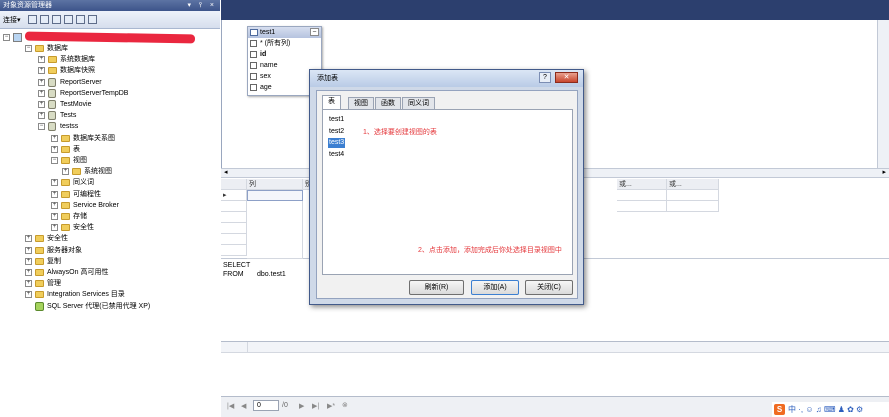 The image size is (889, 417). Describe the element at coordinates (825, 409) in the screenshot. I see `ime-status: 中 ·, ☺ ♫ ⌨ ♟ ✿ ⚙` at that location.